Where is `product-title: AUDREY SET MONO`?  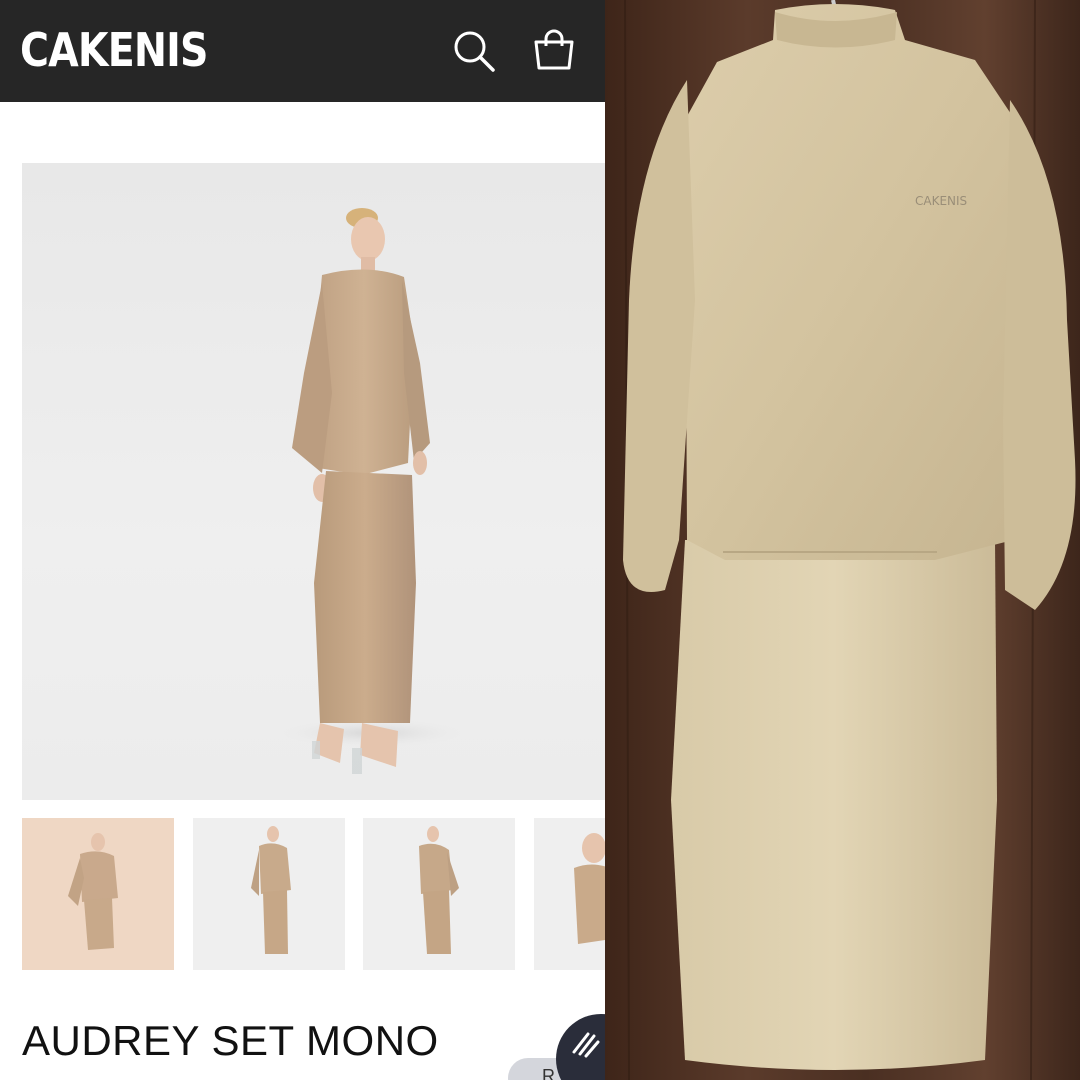 product-title: AUDREY SET MONO is located at coordinates (230, 1040).